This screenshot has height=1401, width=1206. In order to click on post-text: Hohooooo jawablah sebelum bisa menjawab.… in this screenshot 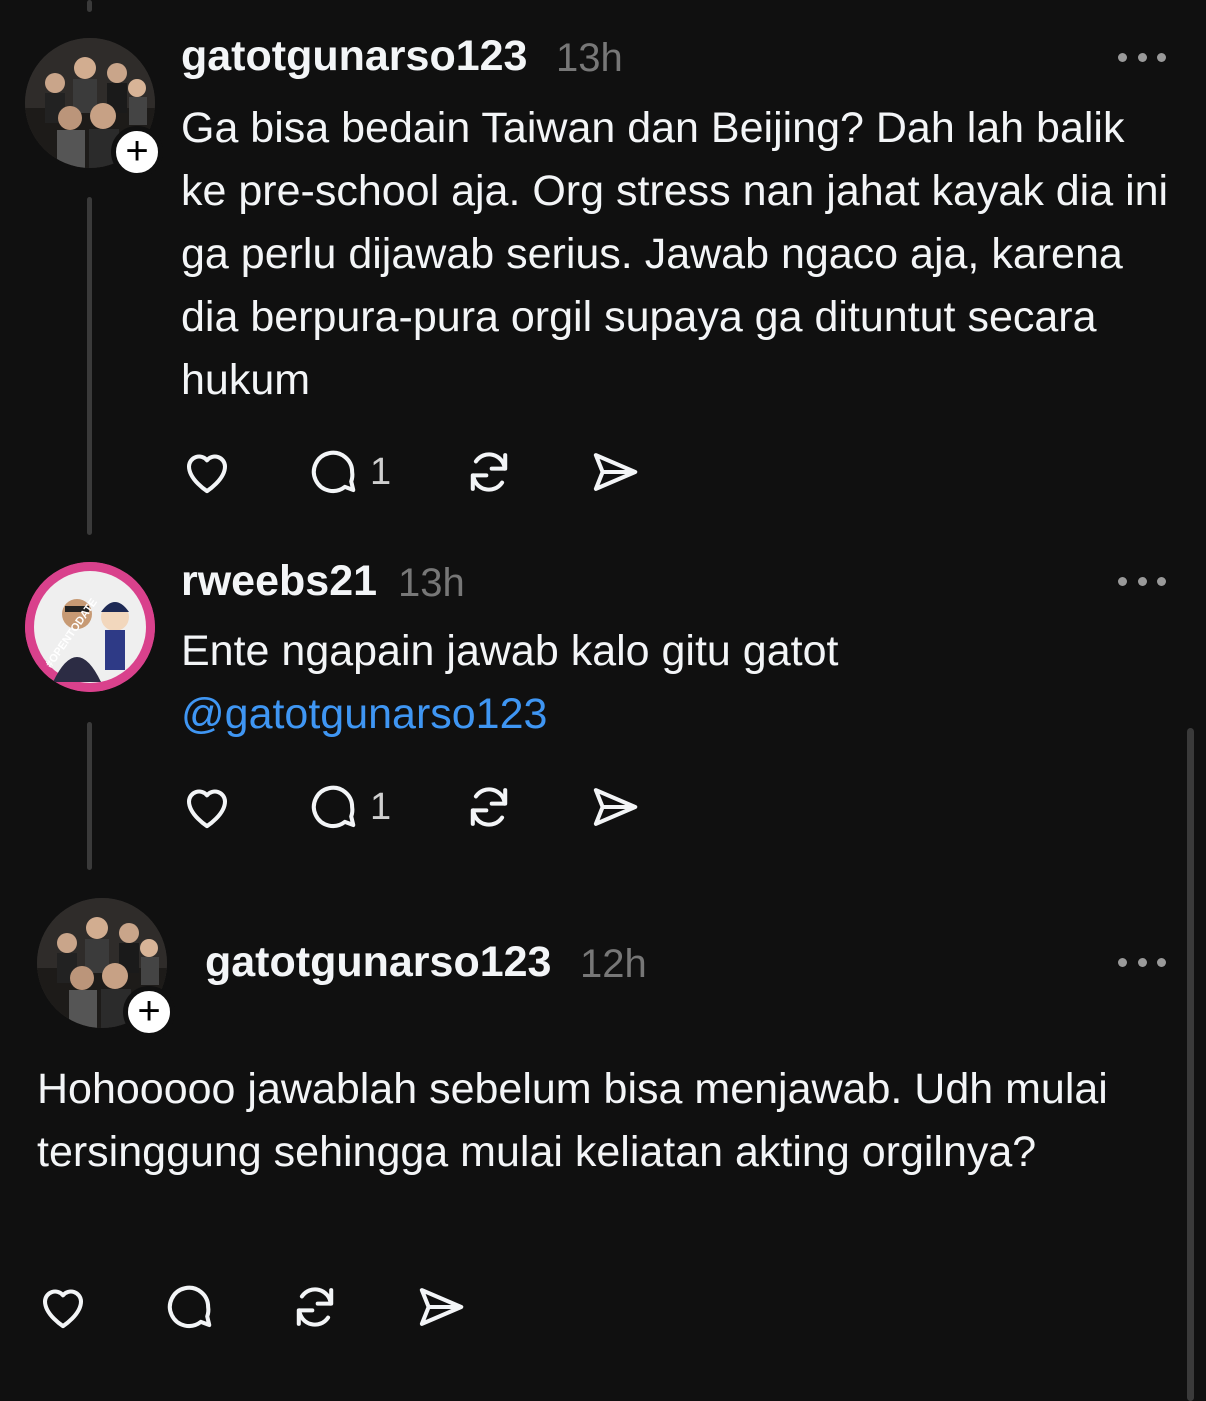, I will do `click(572, 1120)`.